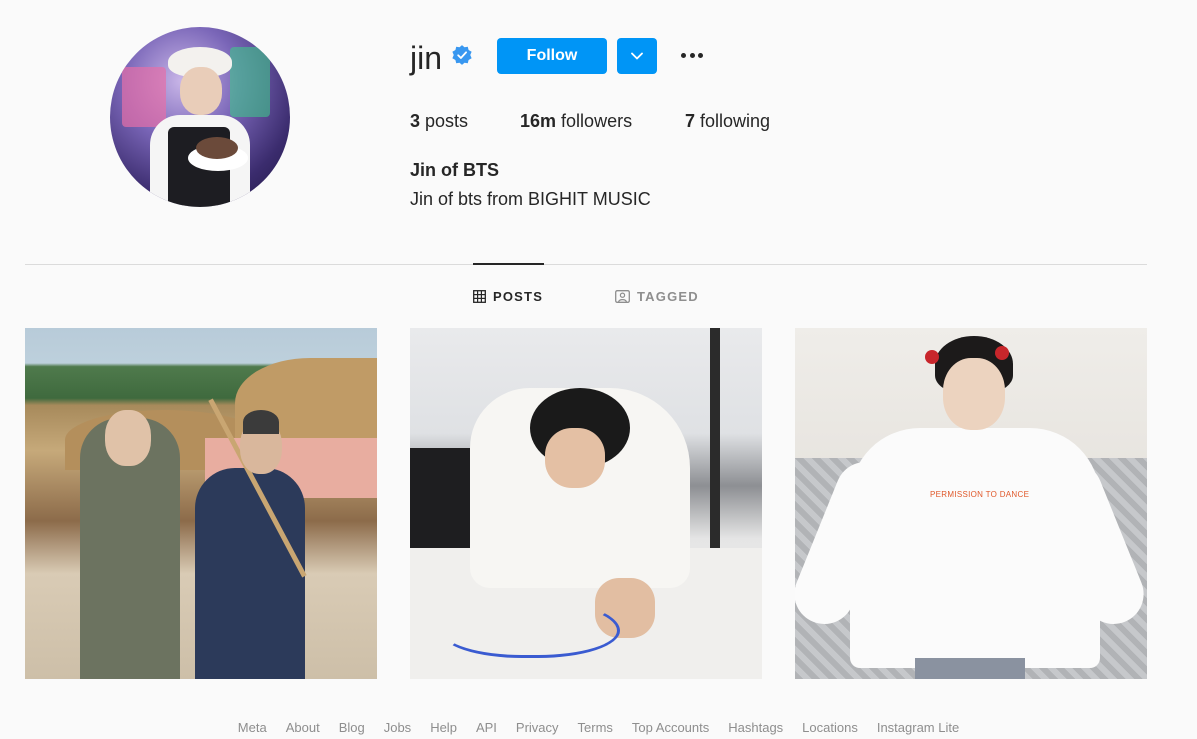 The width and height of the screenshot is (1197, 739). Describe the element at coordinates (918, 727) in the screenshot. I see `footer-link-instagram-lite: Instagram Lite` at that location.